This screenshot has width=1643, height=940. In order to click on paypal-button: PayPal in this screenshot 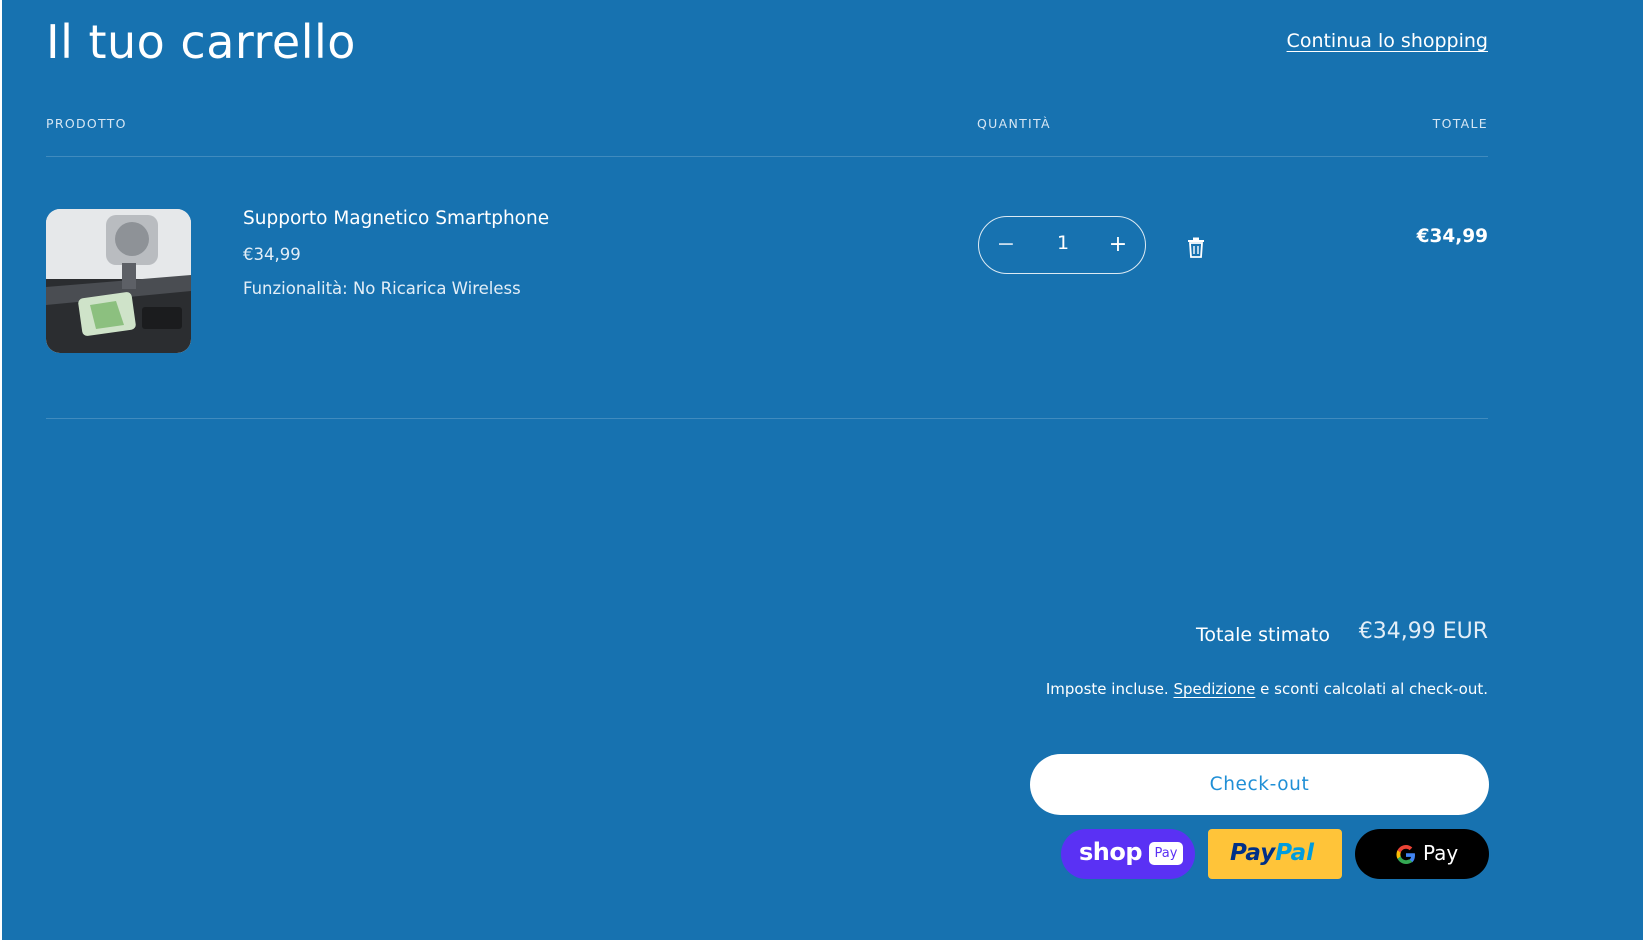, I will do `click(1275, 854)`.